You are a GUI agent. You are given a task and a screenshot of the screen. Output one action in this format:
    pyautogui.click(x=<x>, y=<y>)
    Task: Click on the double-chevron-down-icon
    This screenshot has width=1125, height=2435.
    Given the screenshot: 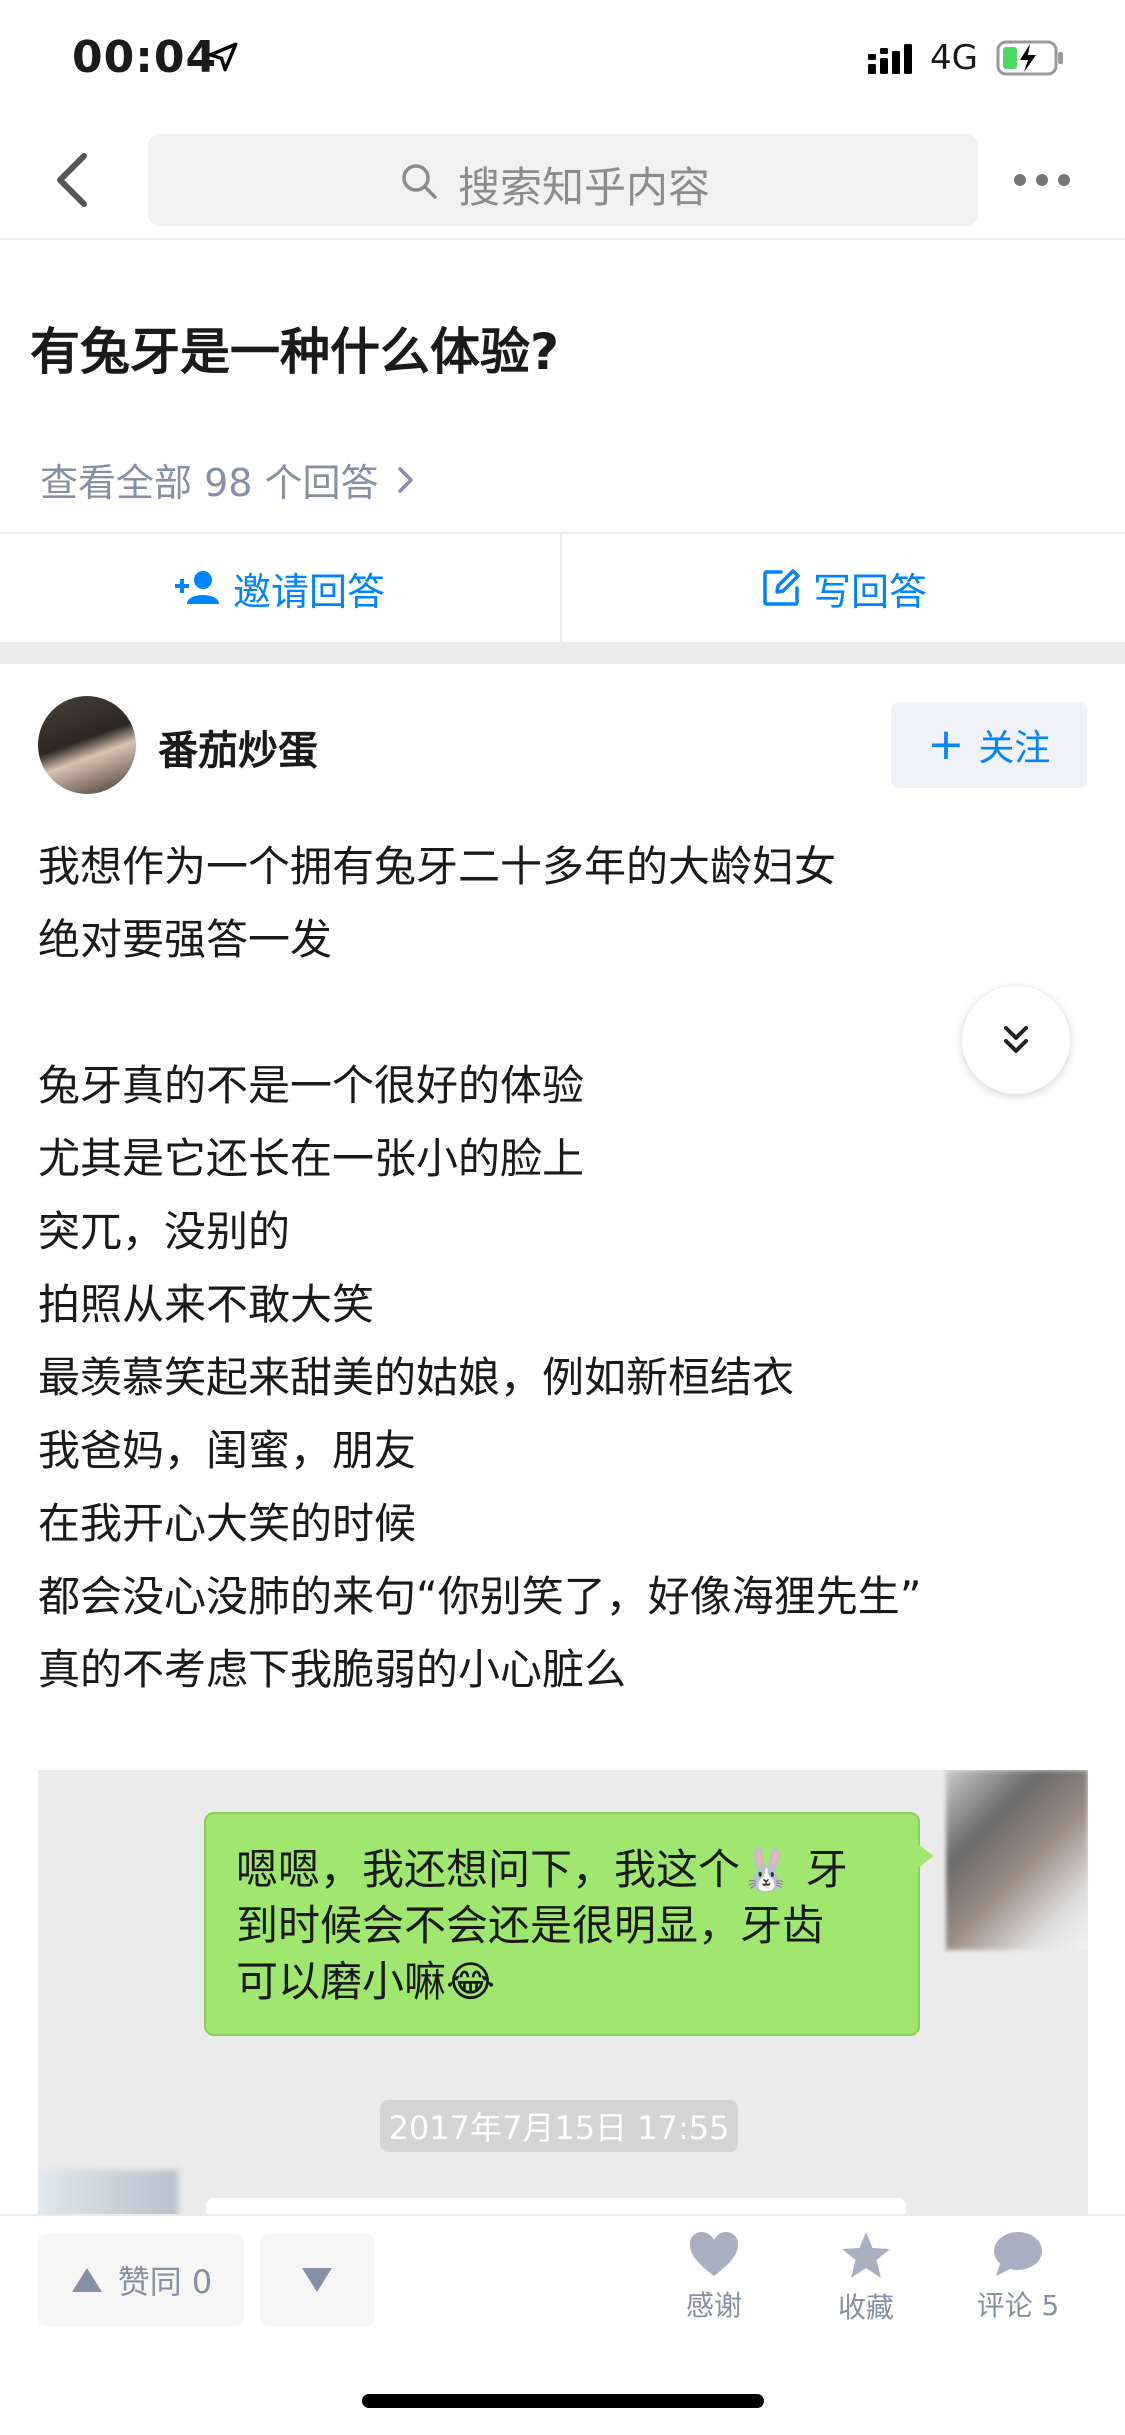 What is the action you would take?
    pyautogui.click(x=1016, y=1039)
    